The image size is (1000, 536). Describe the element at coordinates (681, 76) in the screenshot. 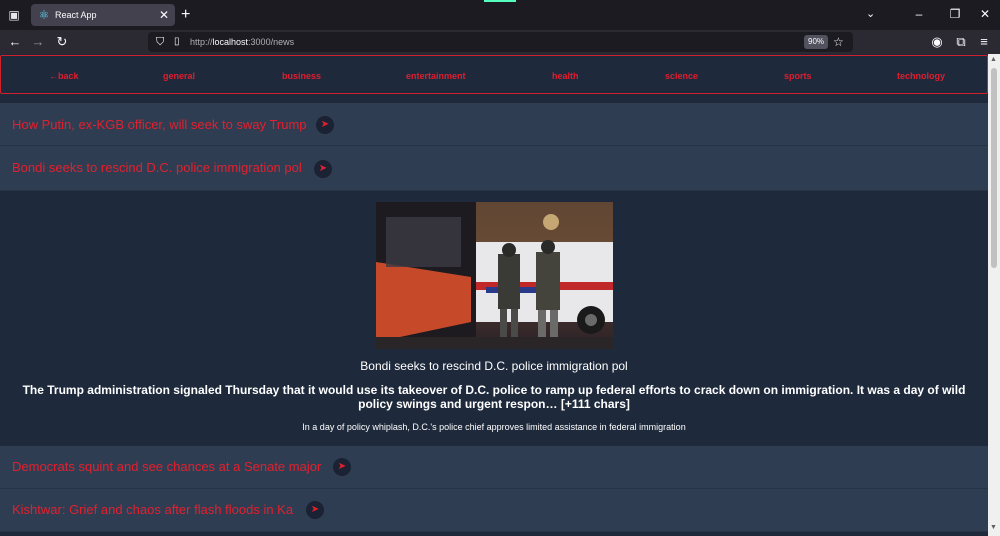

I see `category-science: science` at that location.